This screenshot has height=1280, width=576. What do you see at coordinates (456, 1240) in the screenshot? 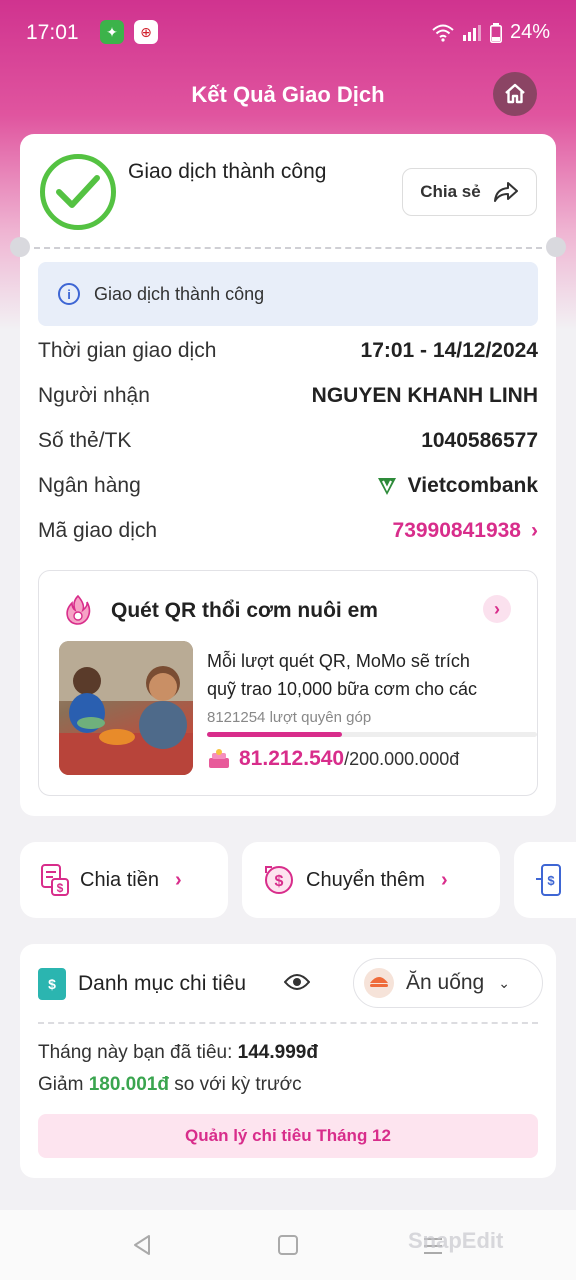
I see `watermark: SnapEdit` at bounding box center [456, 1240].